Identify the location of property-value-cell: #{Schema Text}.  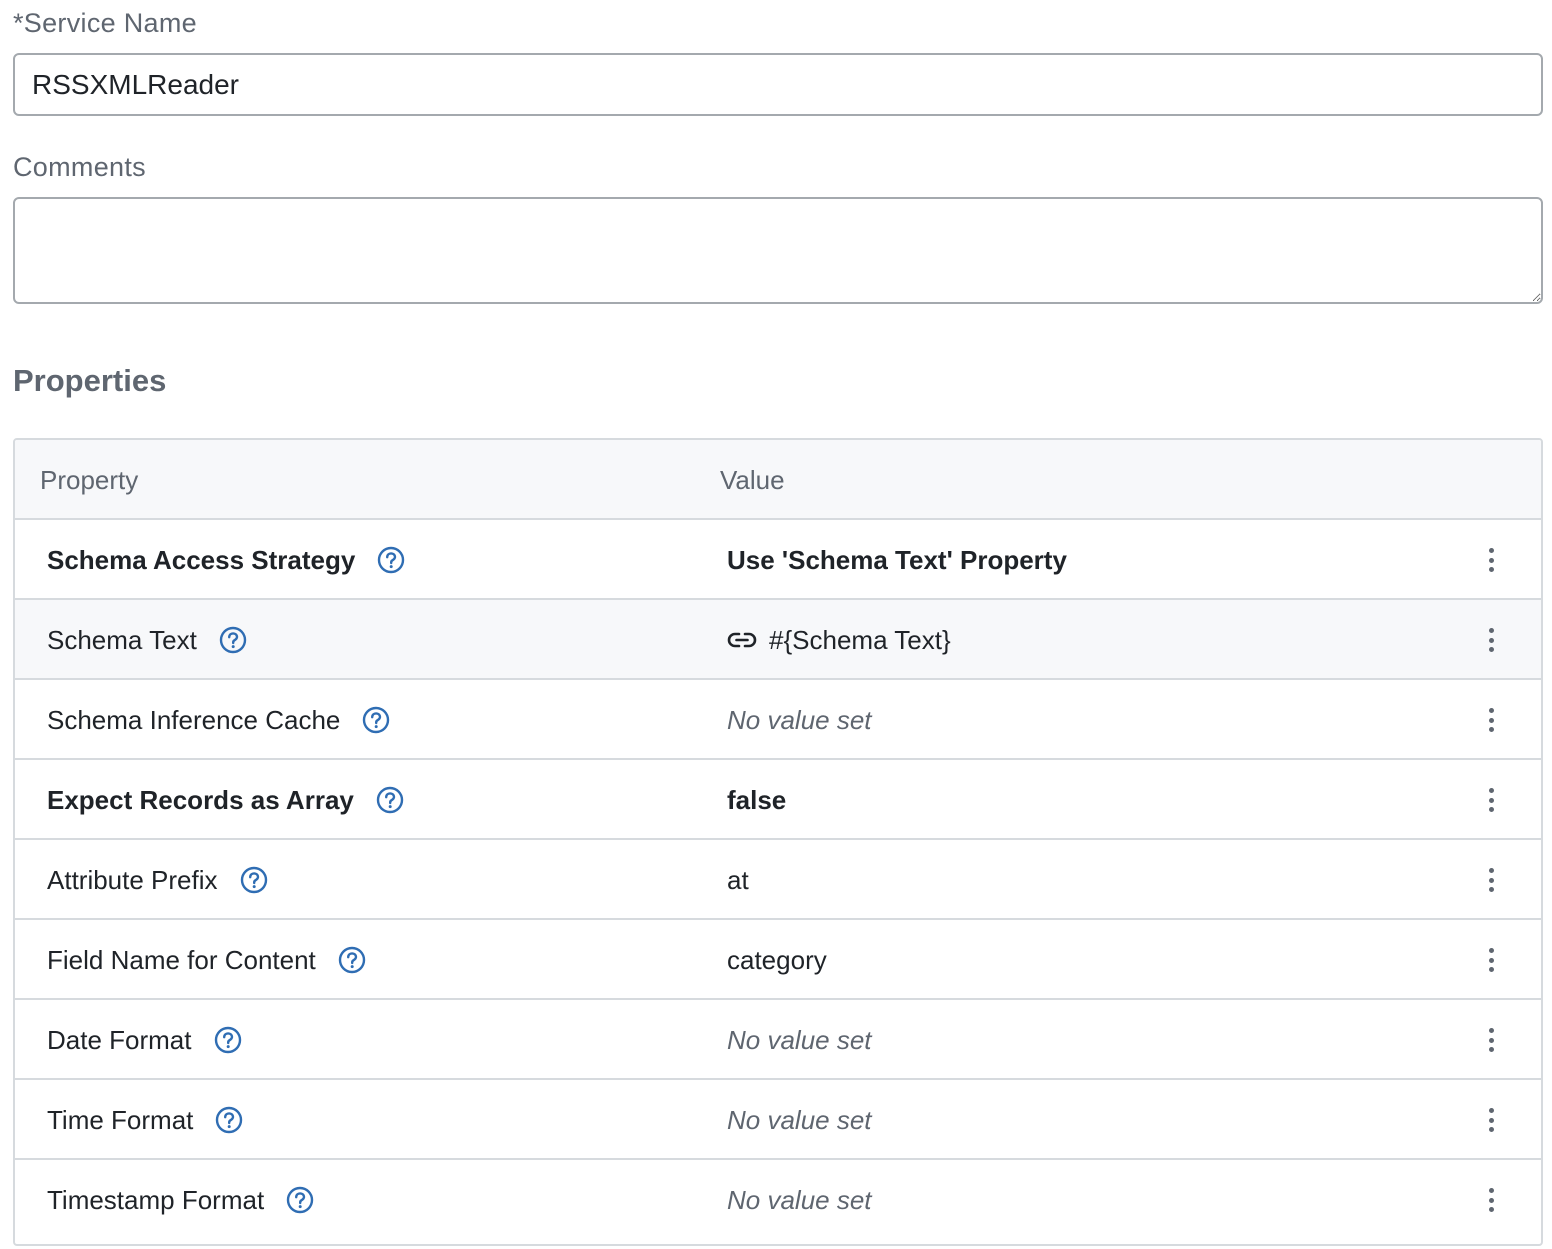
(839, 640).